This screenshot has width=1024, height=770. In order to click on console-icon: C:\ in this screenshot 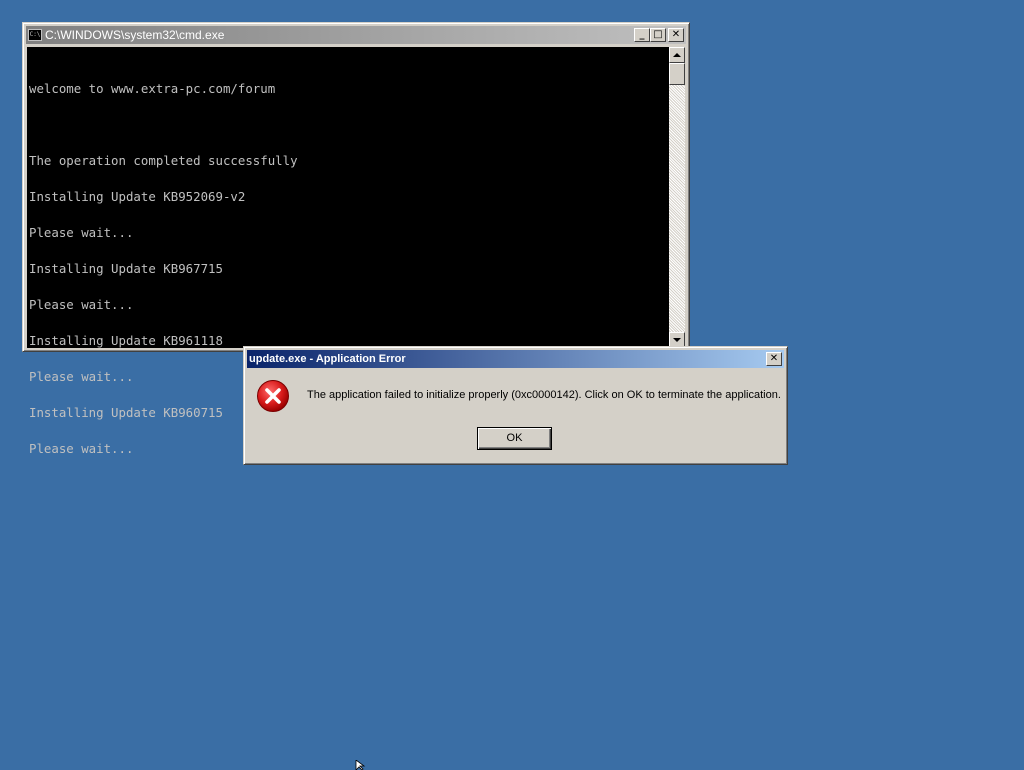, I will do `click(35, 35)`.